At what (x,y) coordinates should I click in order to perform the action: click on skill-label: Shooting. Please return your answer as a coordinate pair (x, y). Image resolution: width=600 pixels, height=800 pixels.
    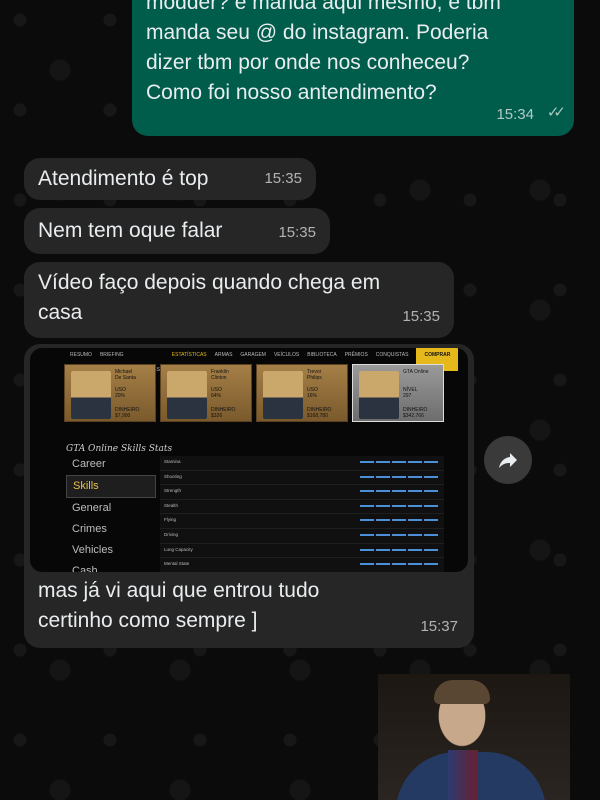
    Looking at the image, I should click on (173, 476).